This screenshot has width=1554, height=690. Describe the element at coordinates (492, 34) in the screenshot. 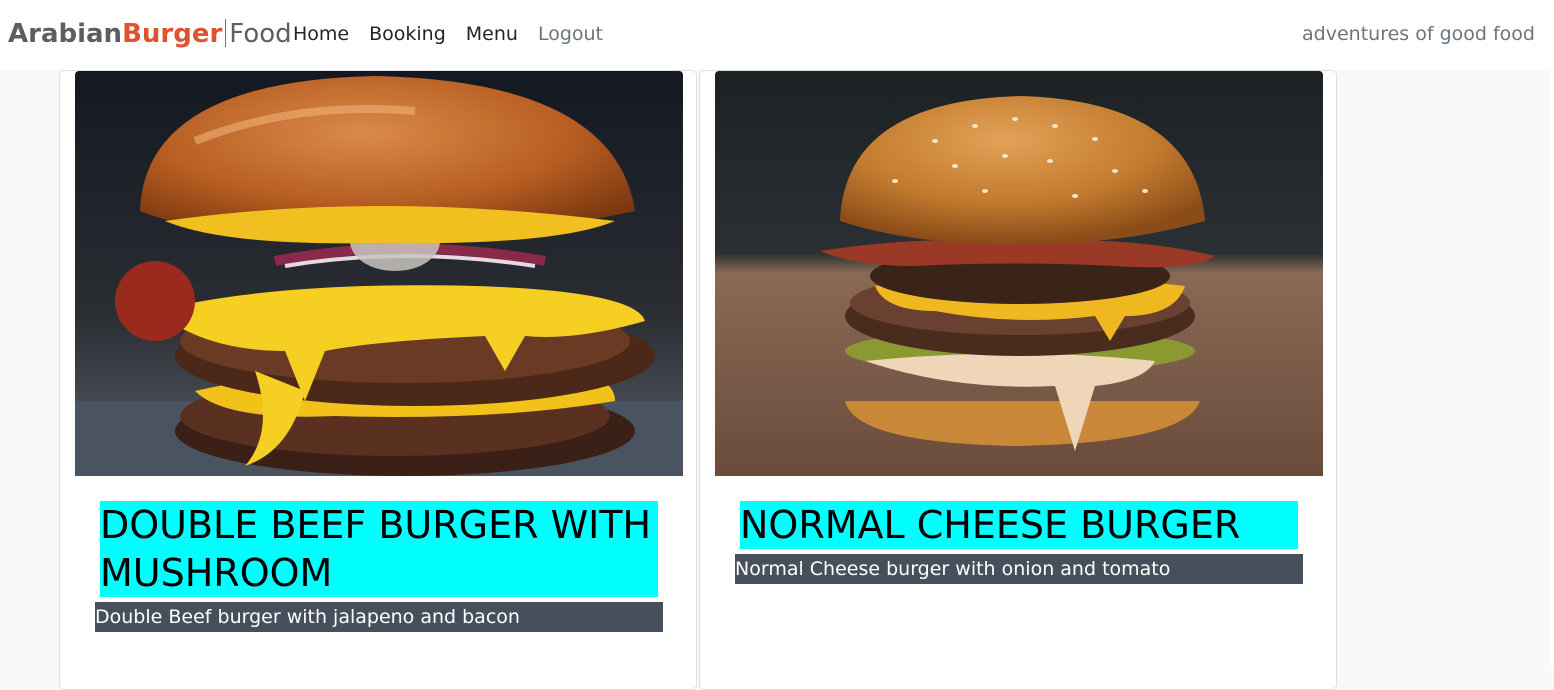

I see `nav-menu-link: Menu` at that location.